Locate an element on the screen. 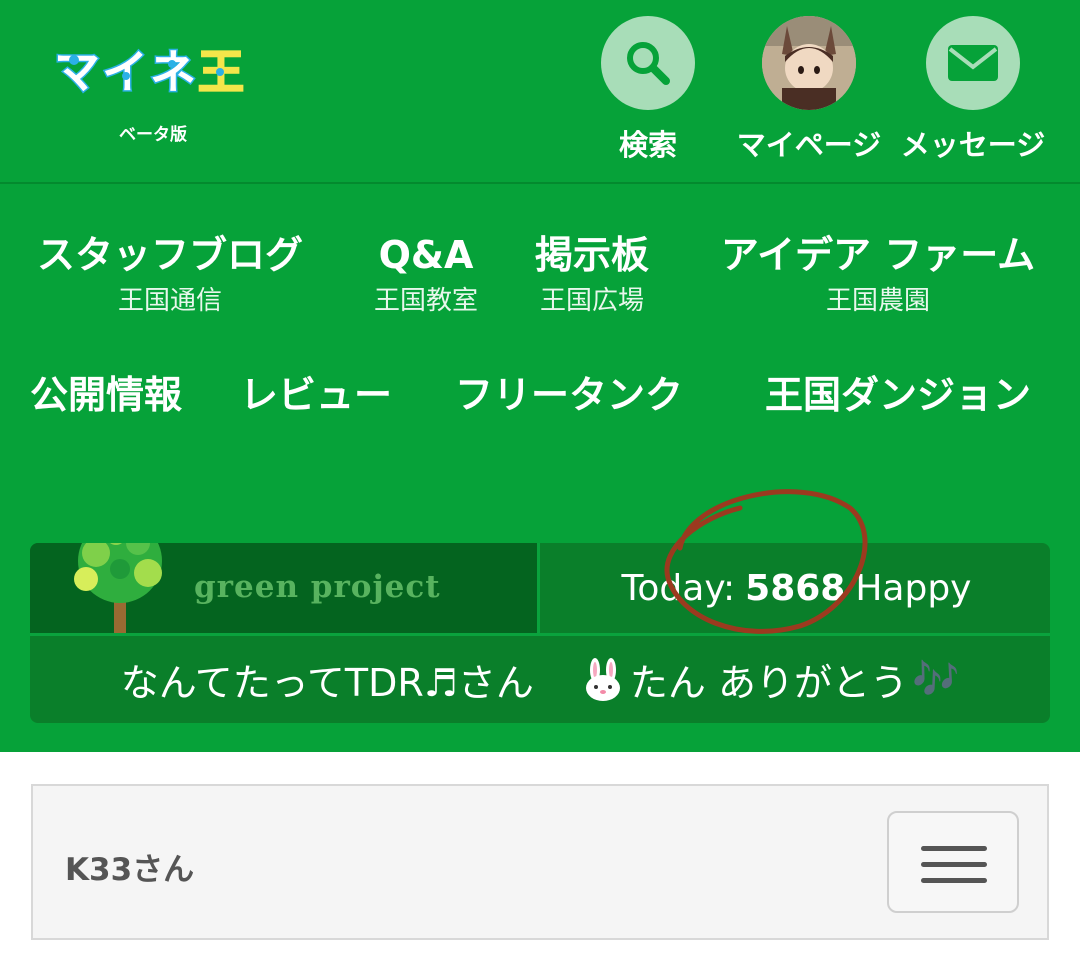 The width and height of the screenshot is (1080, 961). today-happy-counter: Today: 5868 Happy is located at coordinates (796, 588).